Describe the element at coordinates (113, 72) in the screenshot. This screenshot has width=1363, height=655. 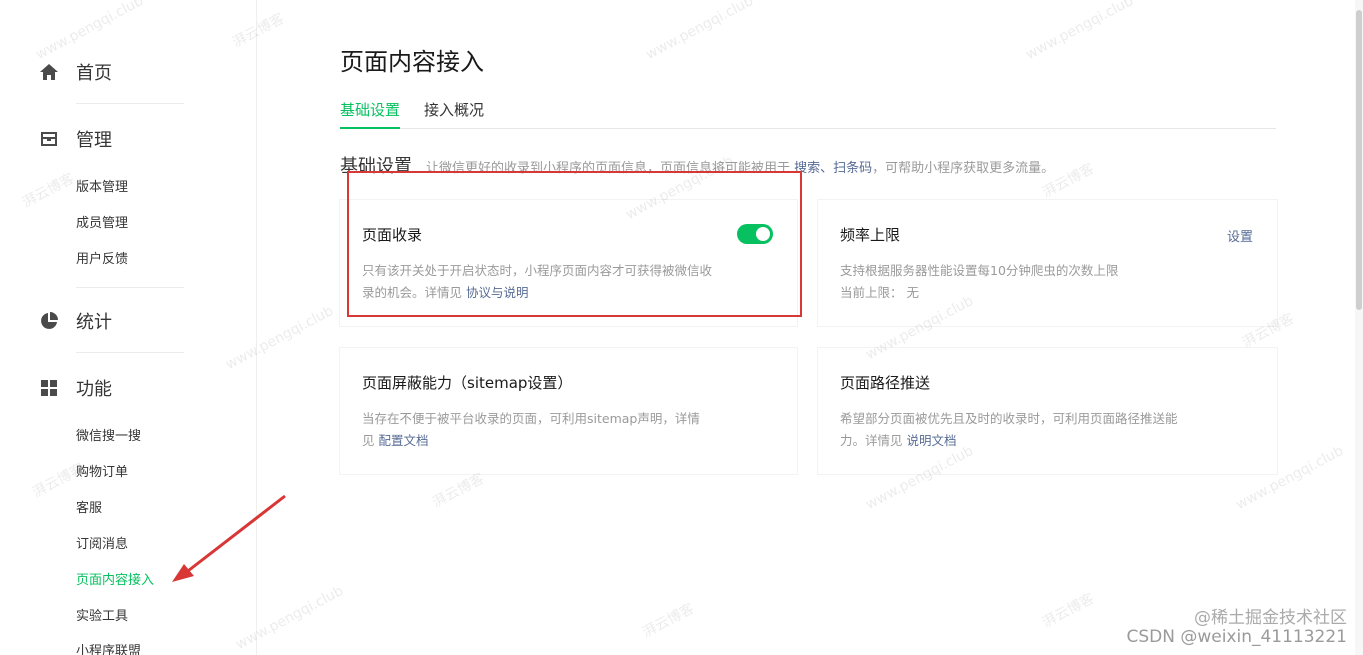
I see `sidebar-item-home: 首页` at that location.